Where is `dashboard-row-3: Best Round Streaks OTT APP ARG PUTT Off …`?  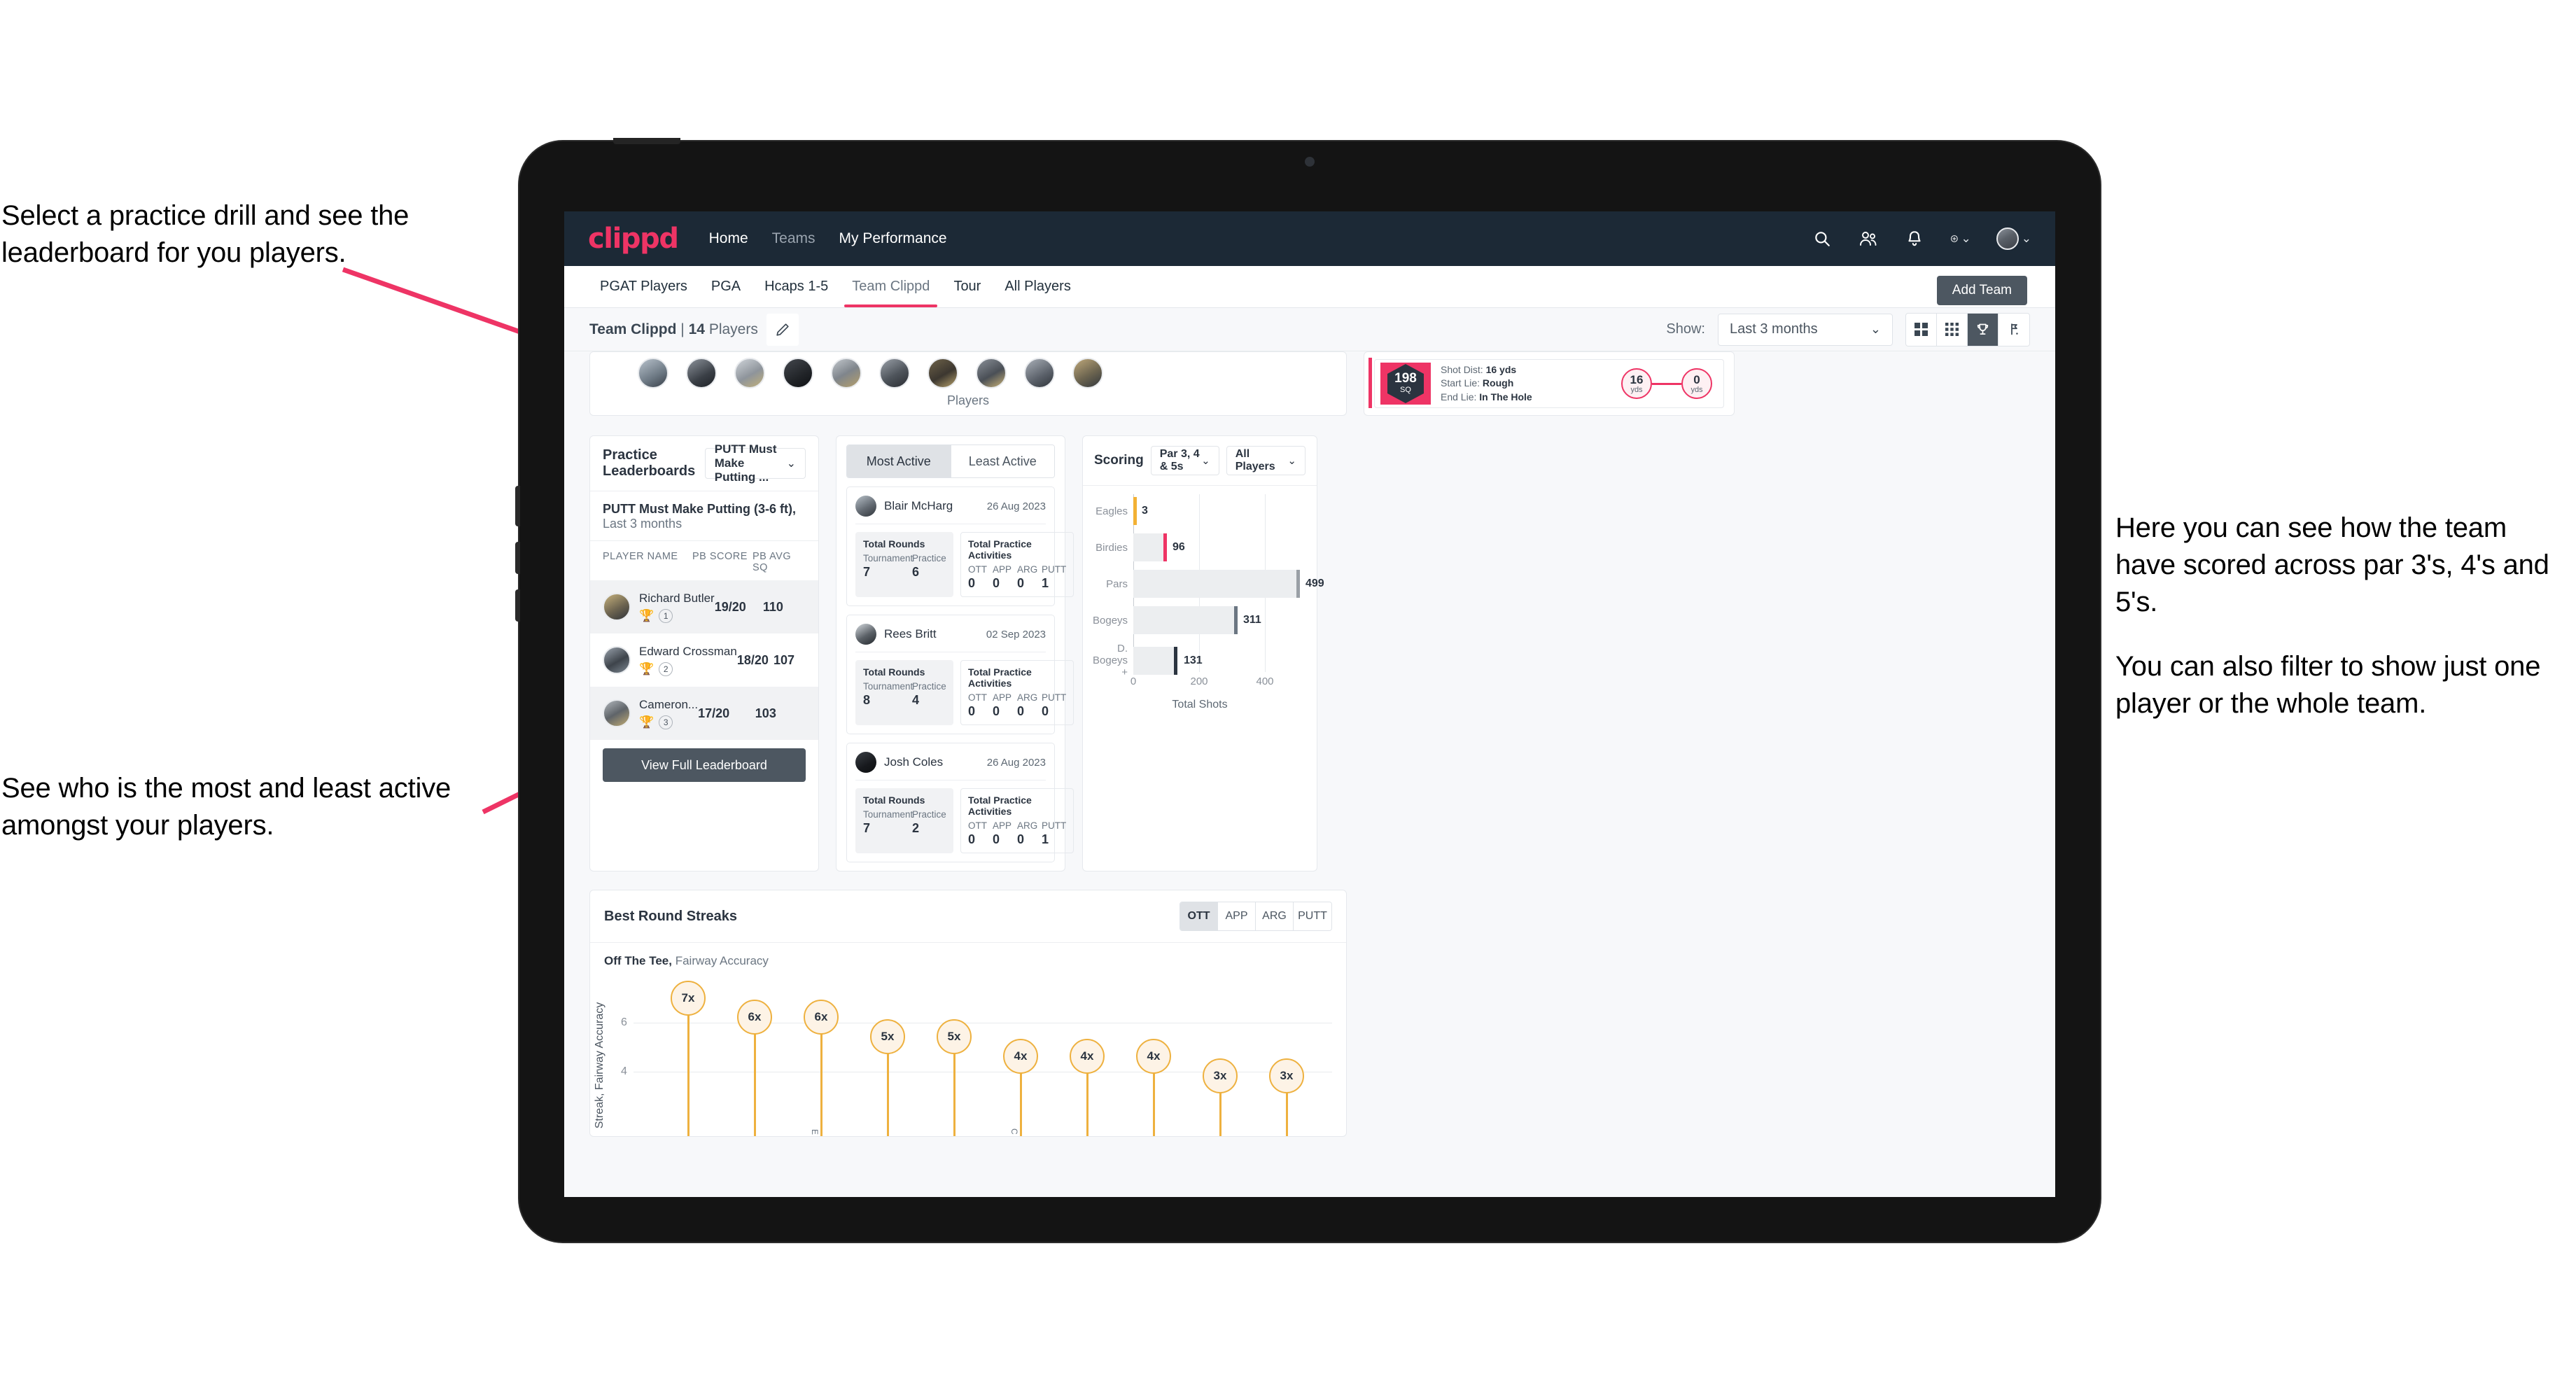 dashboard-row-3: Best Round Streaks OTT APP ARG PUTT Off … is located at coordinates (1309, 1013).